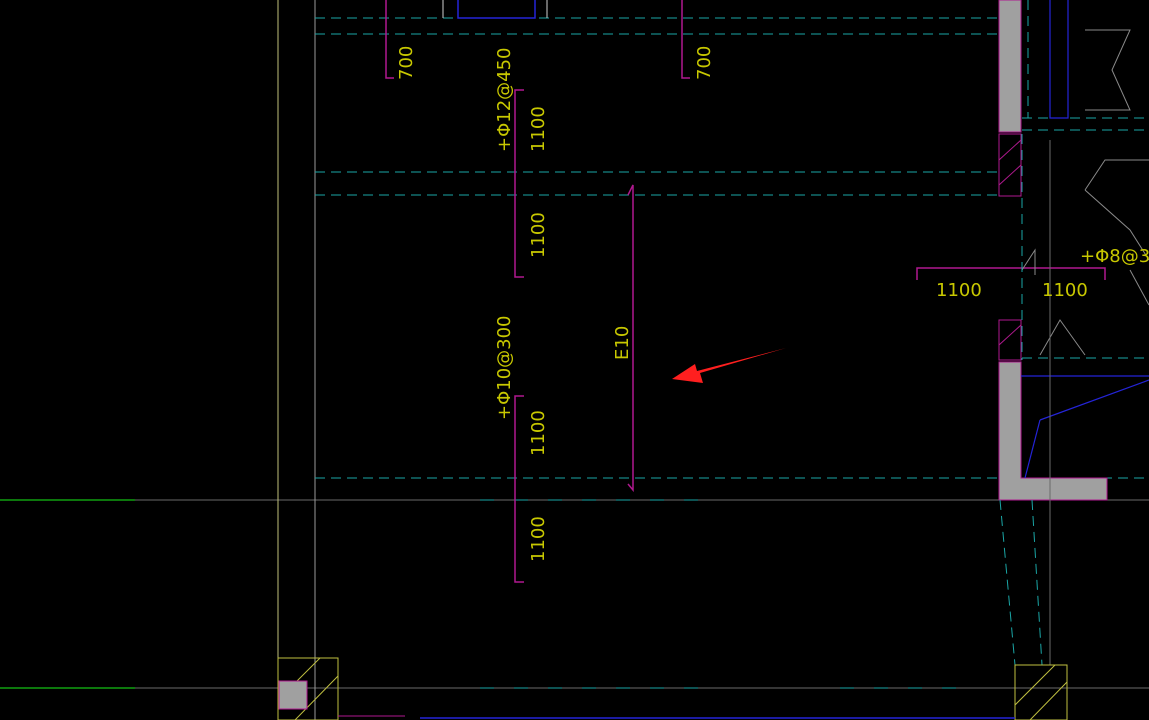 This screenshot has height=720, width=1149. I want to click on rebar-label-top: +Φ12@450, so click(504, 99).